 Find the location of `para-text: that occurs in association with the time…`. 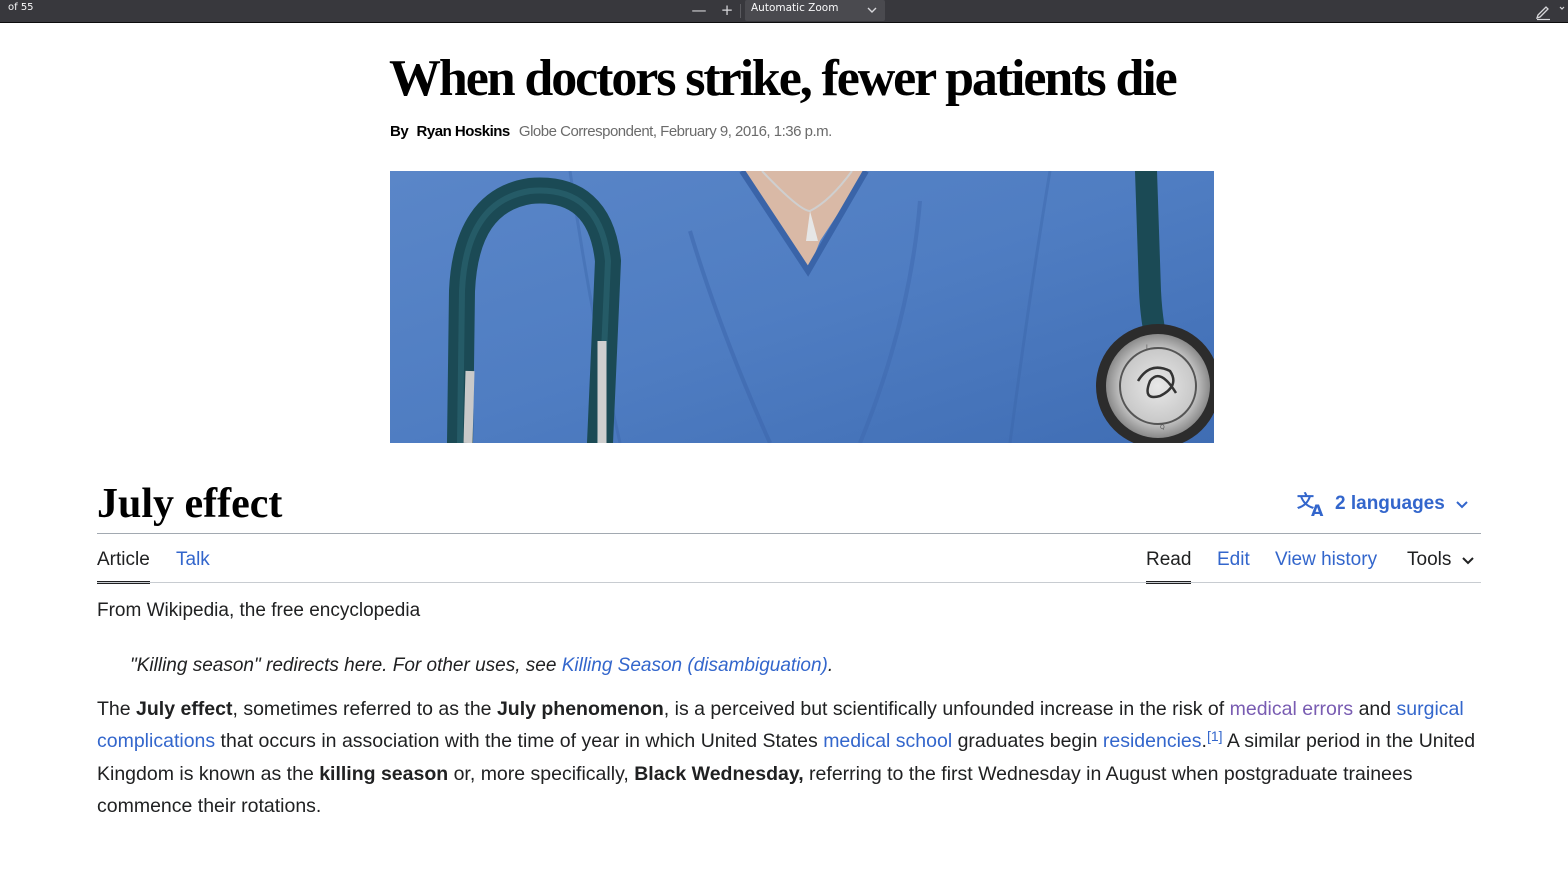

para-text: that occurs in association with the time… is located at coordinates (519, 741).